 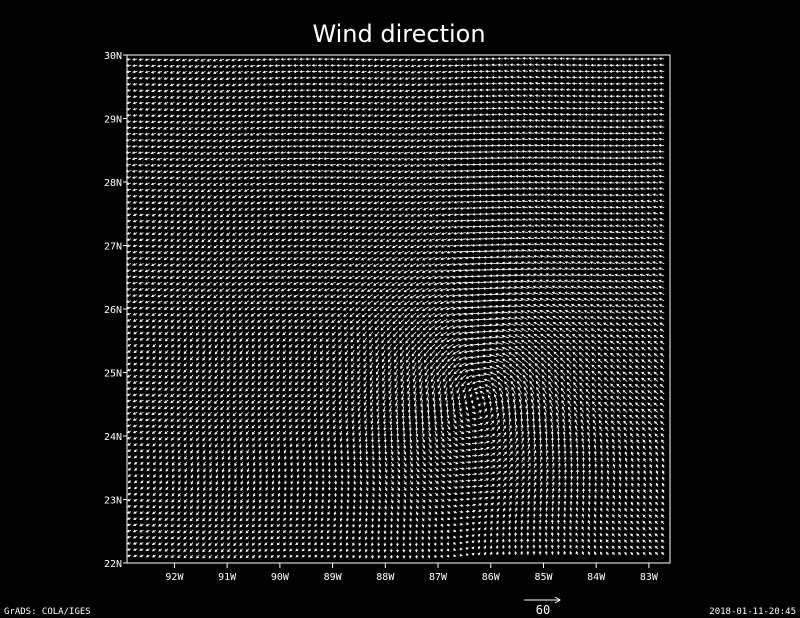 I want to click on x-tick-label: 88W, so click(x=385, y=577).